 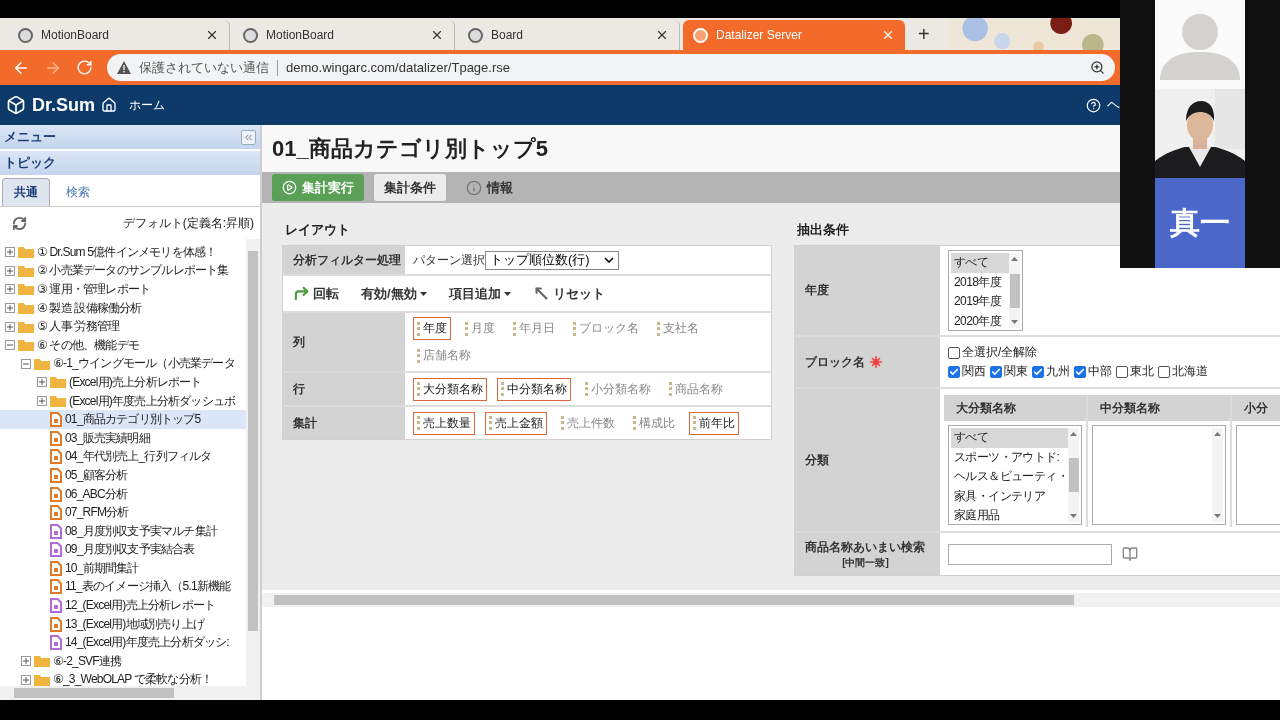 I want to click on tree-item: (Excel用)売上分析レポート, so click(x=123, y=382).